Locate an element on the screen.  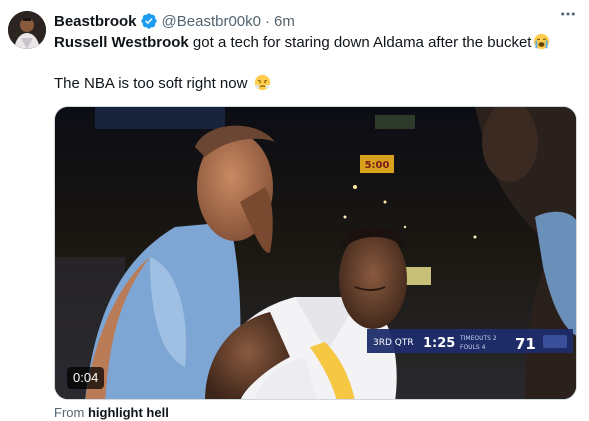
tweet-header: Beastbrook @Beastbr00k0 · 6m is located at coordinates (315, 21).